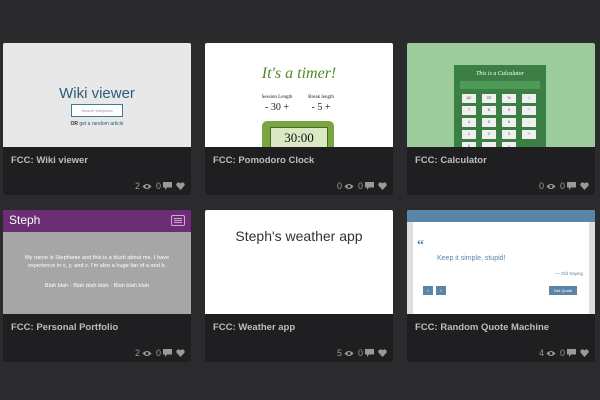 The image size is (600, 400). Describe the element at coordinates (469, 110) in the screenshot. I see `calculator-key: 7` at that location.